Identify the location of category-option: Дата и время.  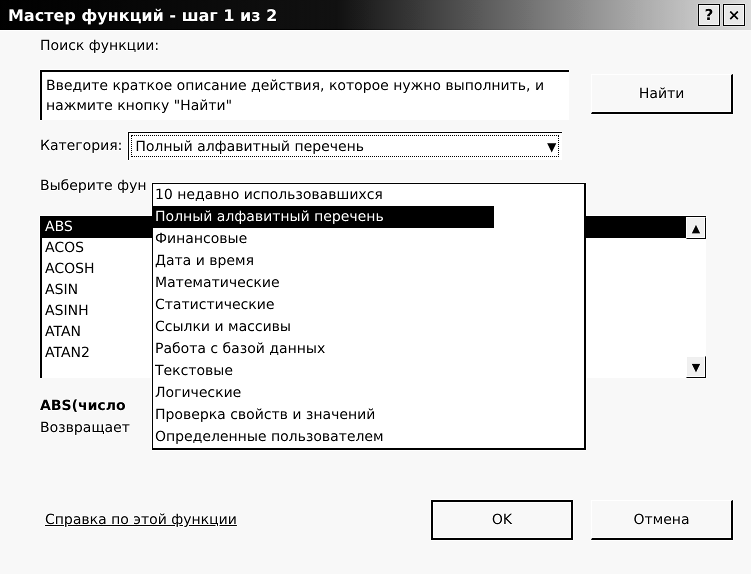
(368, 261).